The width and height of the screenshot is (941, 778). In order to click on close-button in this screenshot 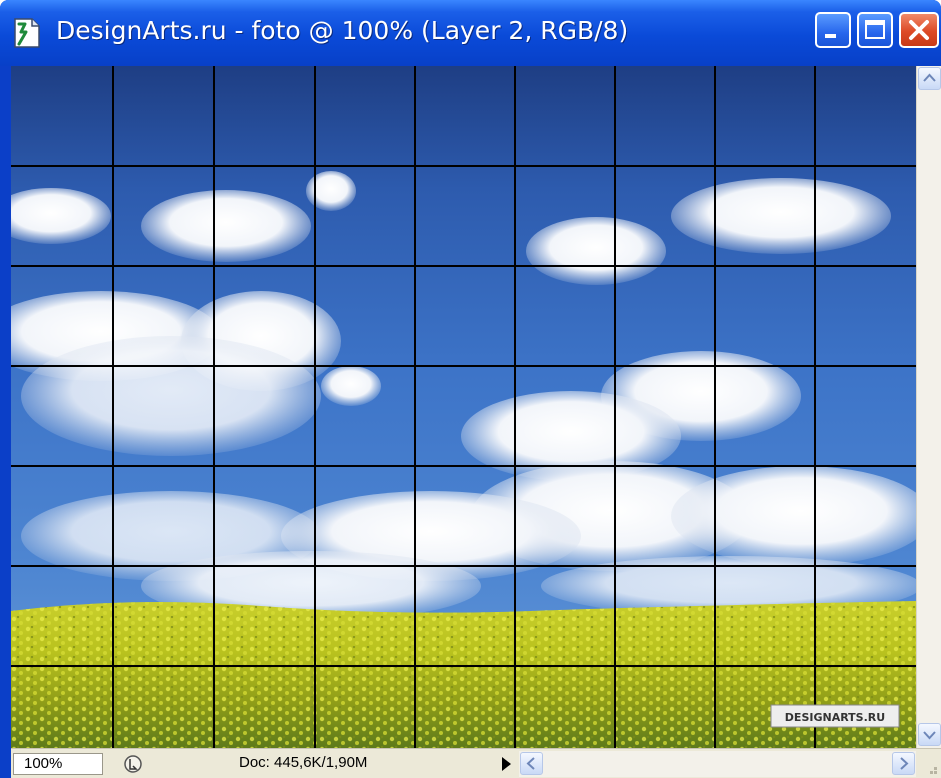, I will do `click(919, 30)`.